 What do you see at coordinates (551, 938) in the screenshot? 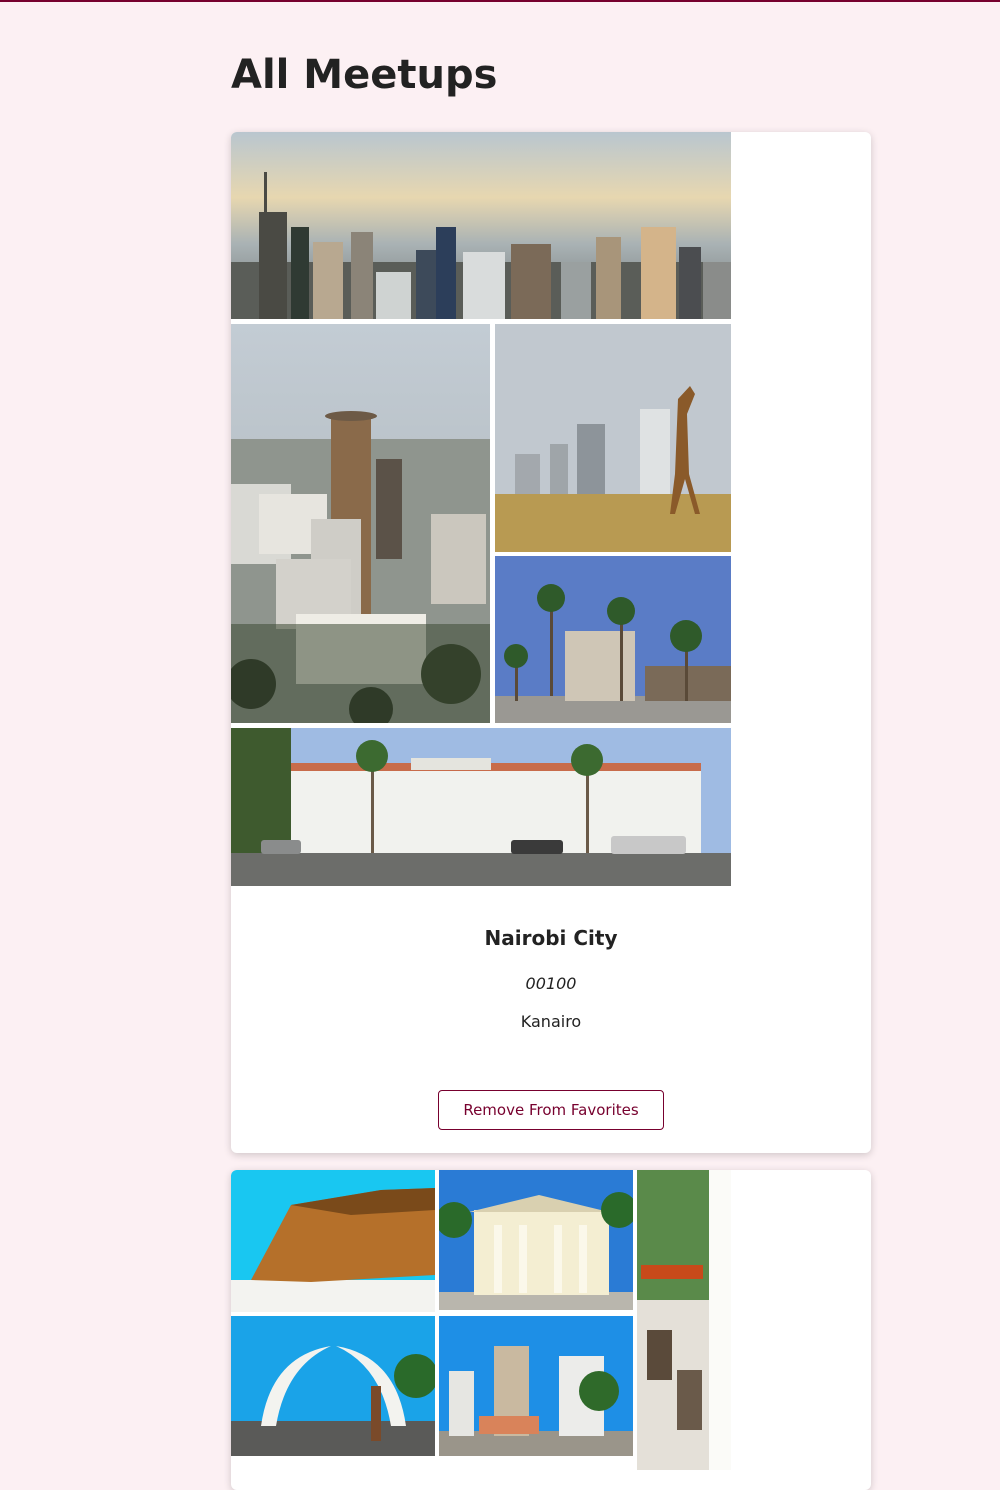
I see `meetup-title: Nairobi City` at bounding box center [551, 938].